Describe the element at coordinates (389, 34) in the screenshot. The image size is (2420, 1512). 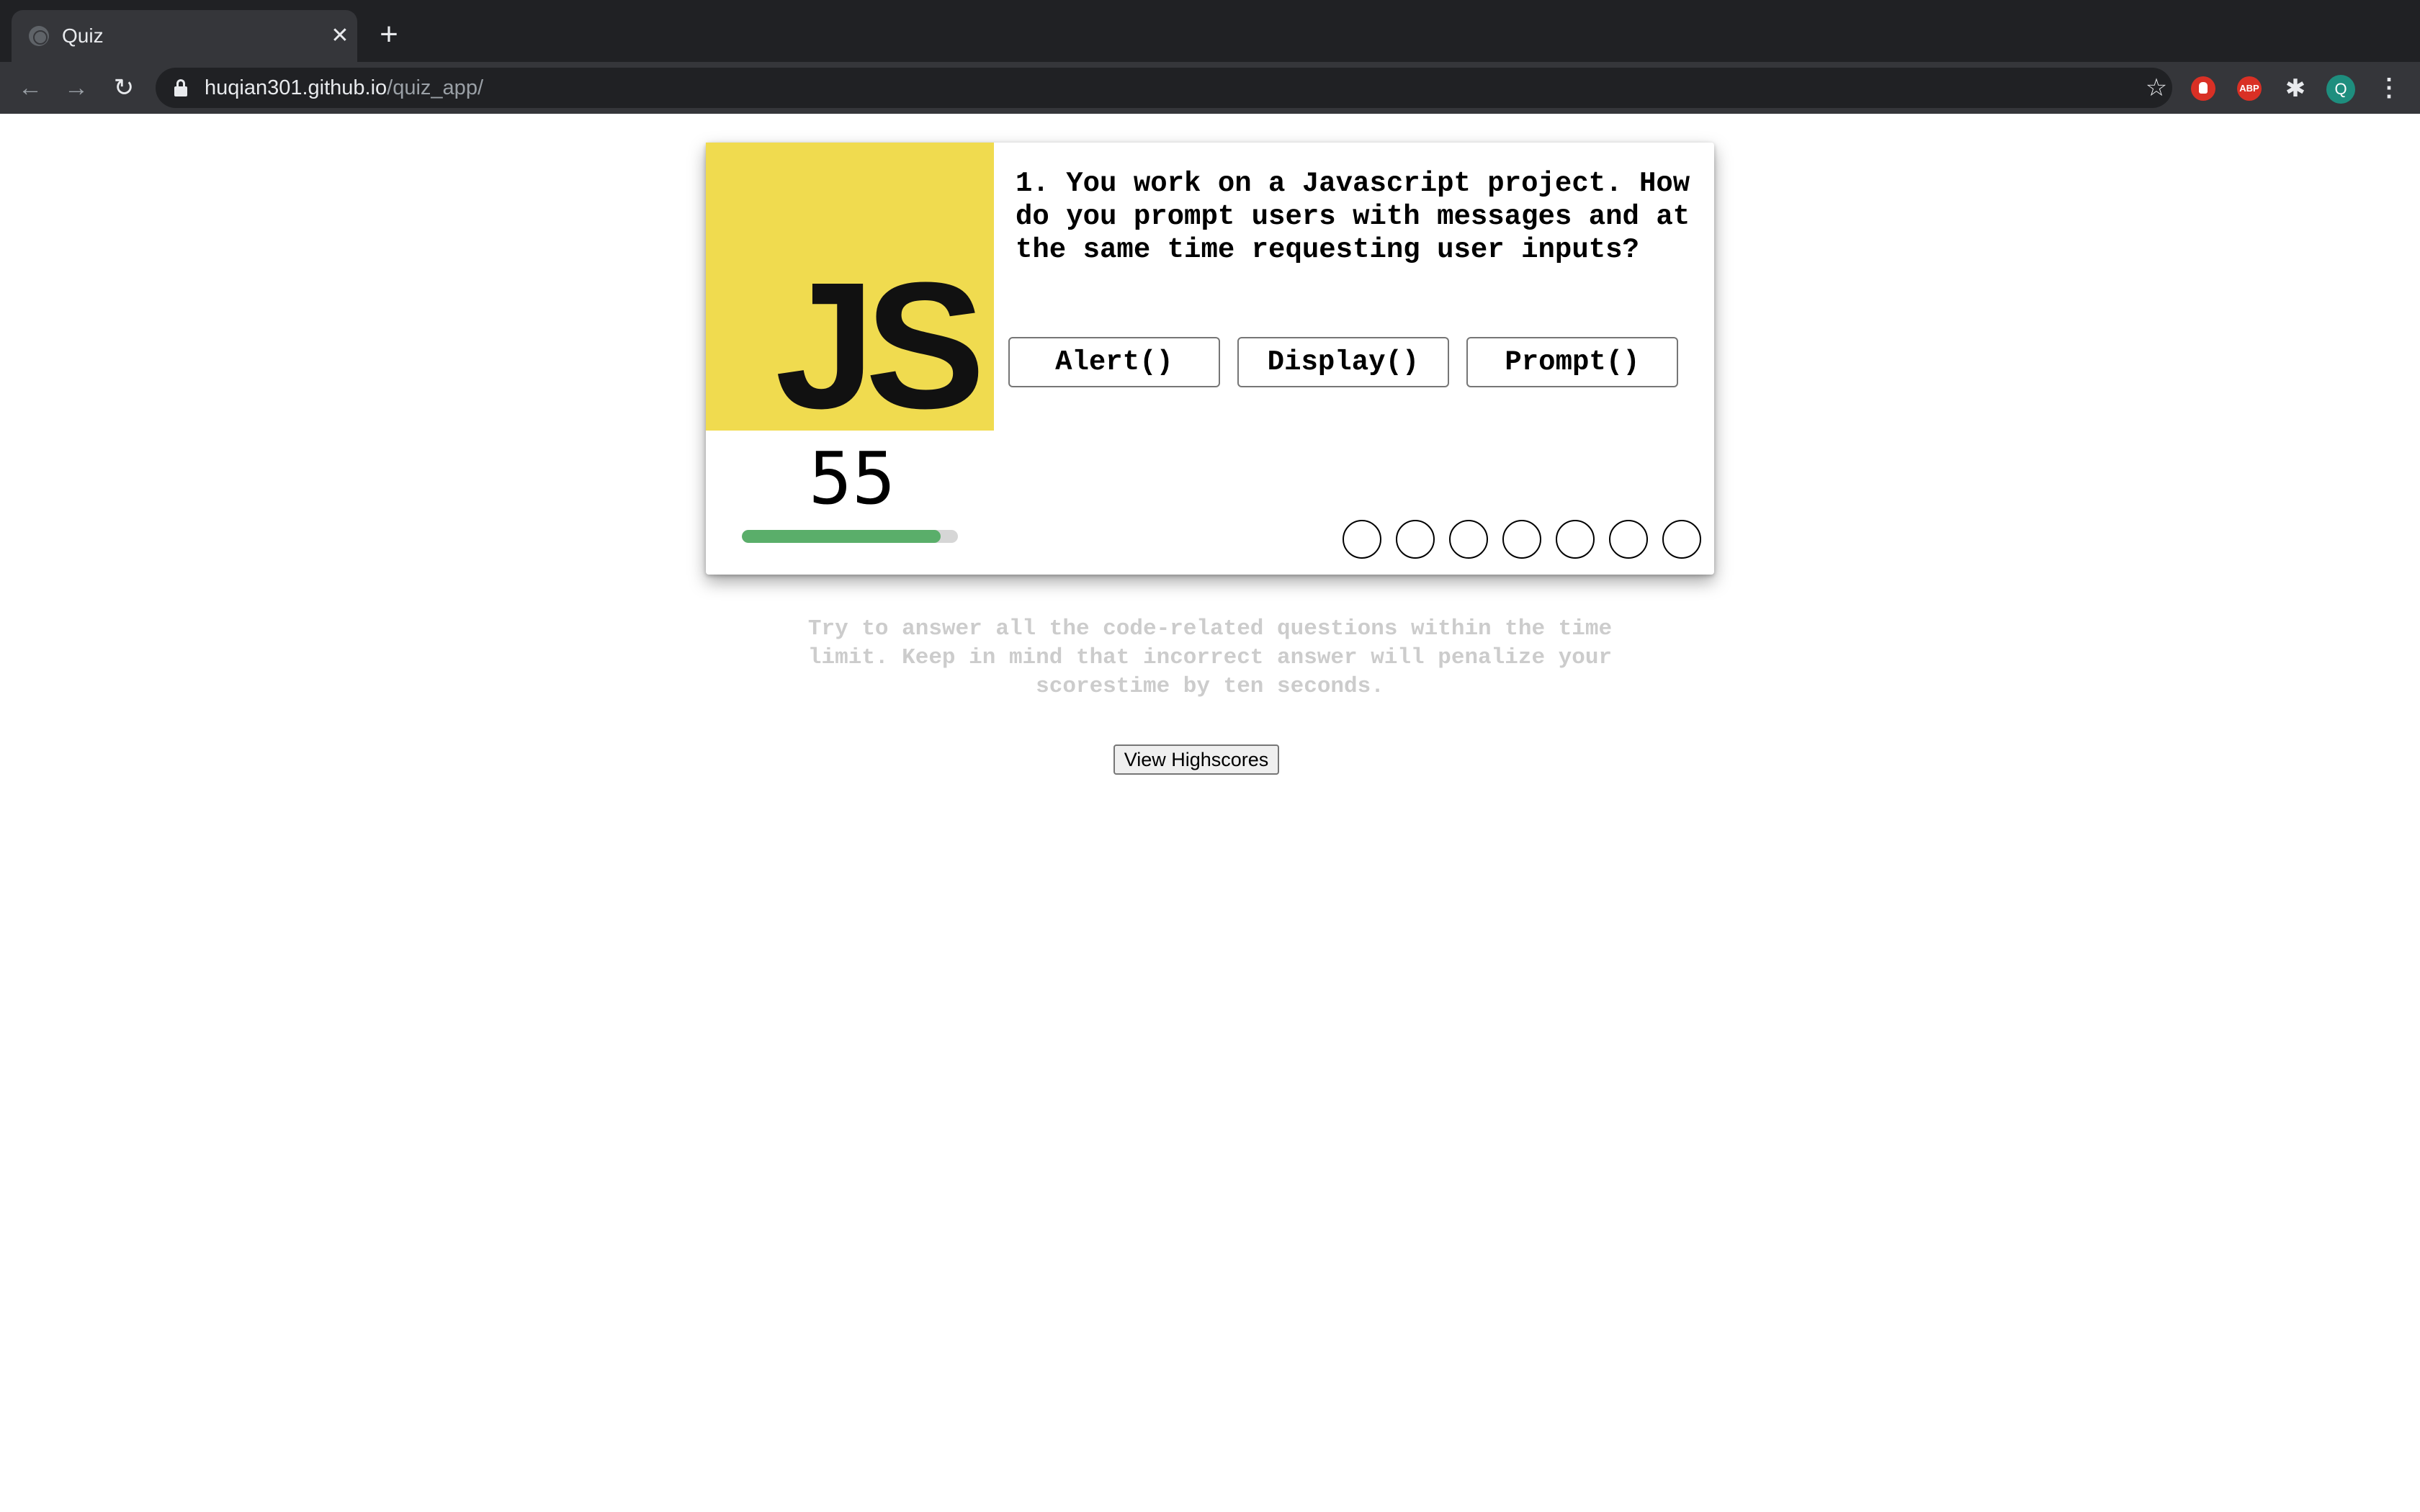
I see `new-tab-button: +` at that location.